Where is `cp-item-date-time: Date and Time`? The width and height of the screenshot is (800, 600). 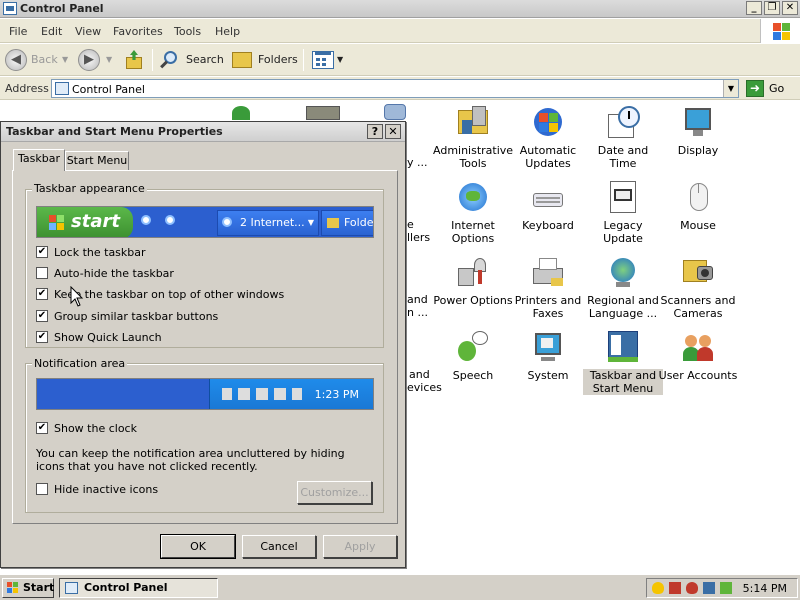 cp-item-date-time: Date and Time is located at coordinates (623, 138).